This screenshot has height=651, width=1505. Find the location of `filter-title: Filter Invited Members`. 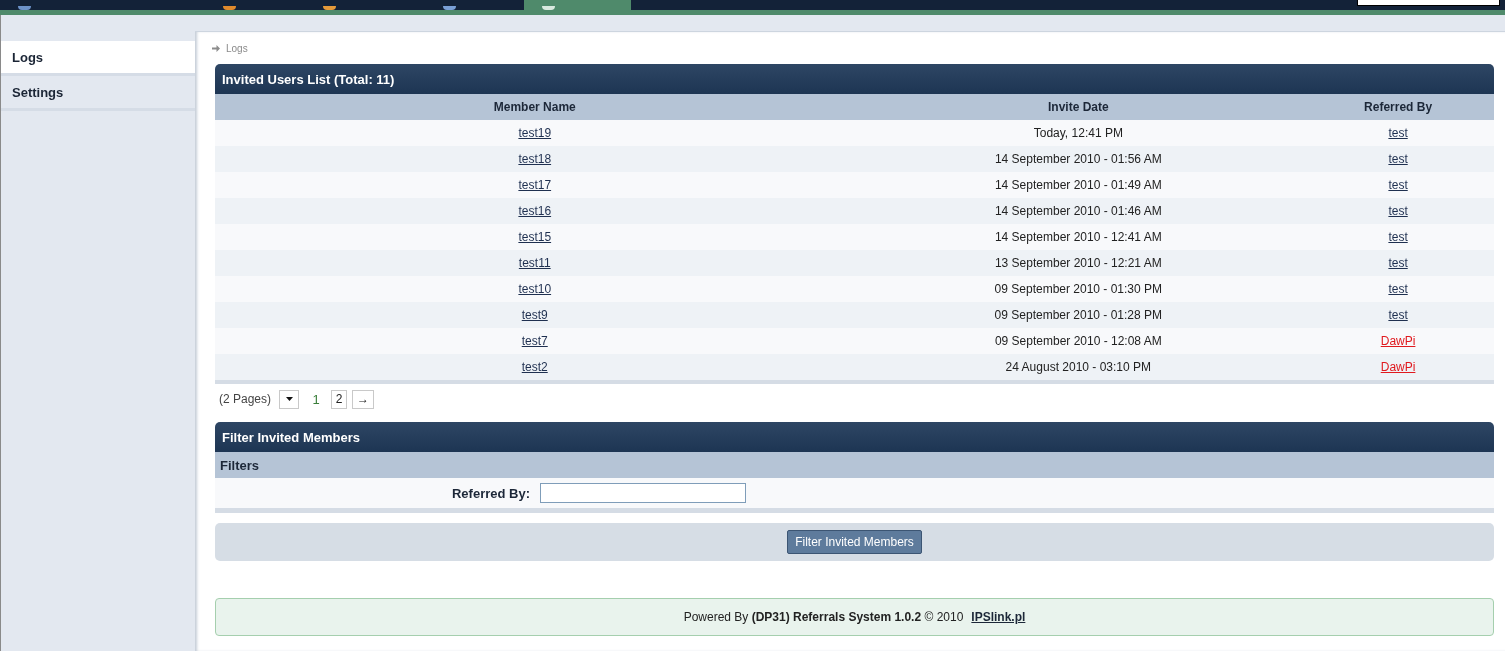

filter-title: Filter Invited Members is located at coordinates (854, 437).